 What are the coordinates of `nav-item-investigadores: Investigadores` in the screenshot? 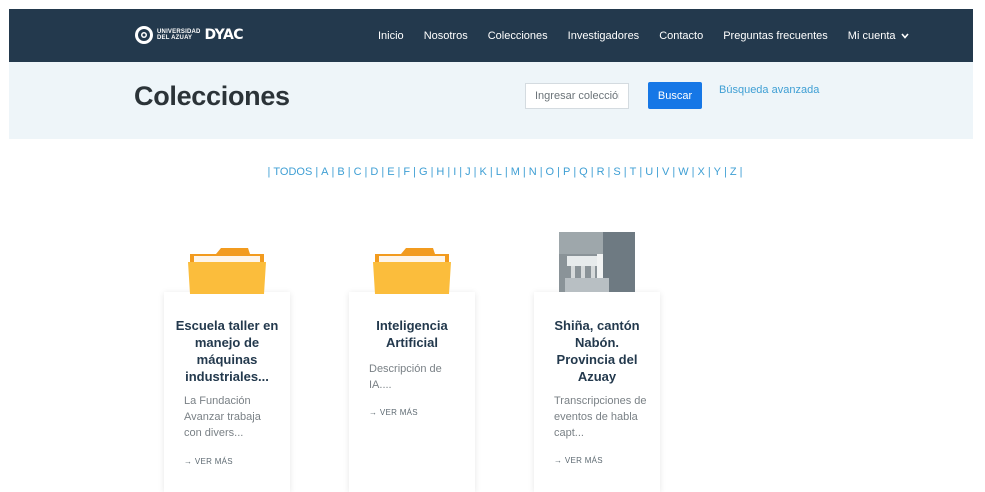 It's located at (604, 36).